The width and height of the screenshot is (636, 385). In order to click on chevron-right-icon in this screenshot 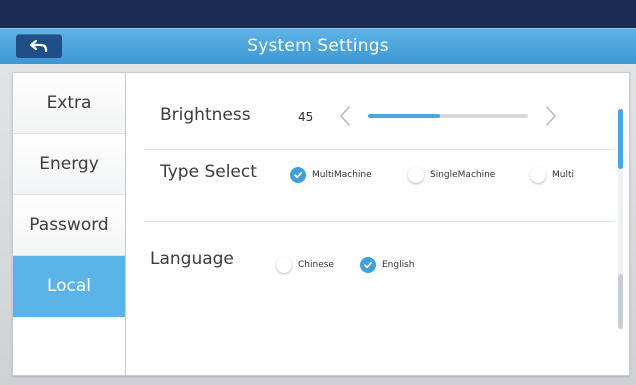, I will do `click(551, 116)`.